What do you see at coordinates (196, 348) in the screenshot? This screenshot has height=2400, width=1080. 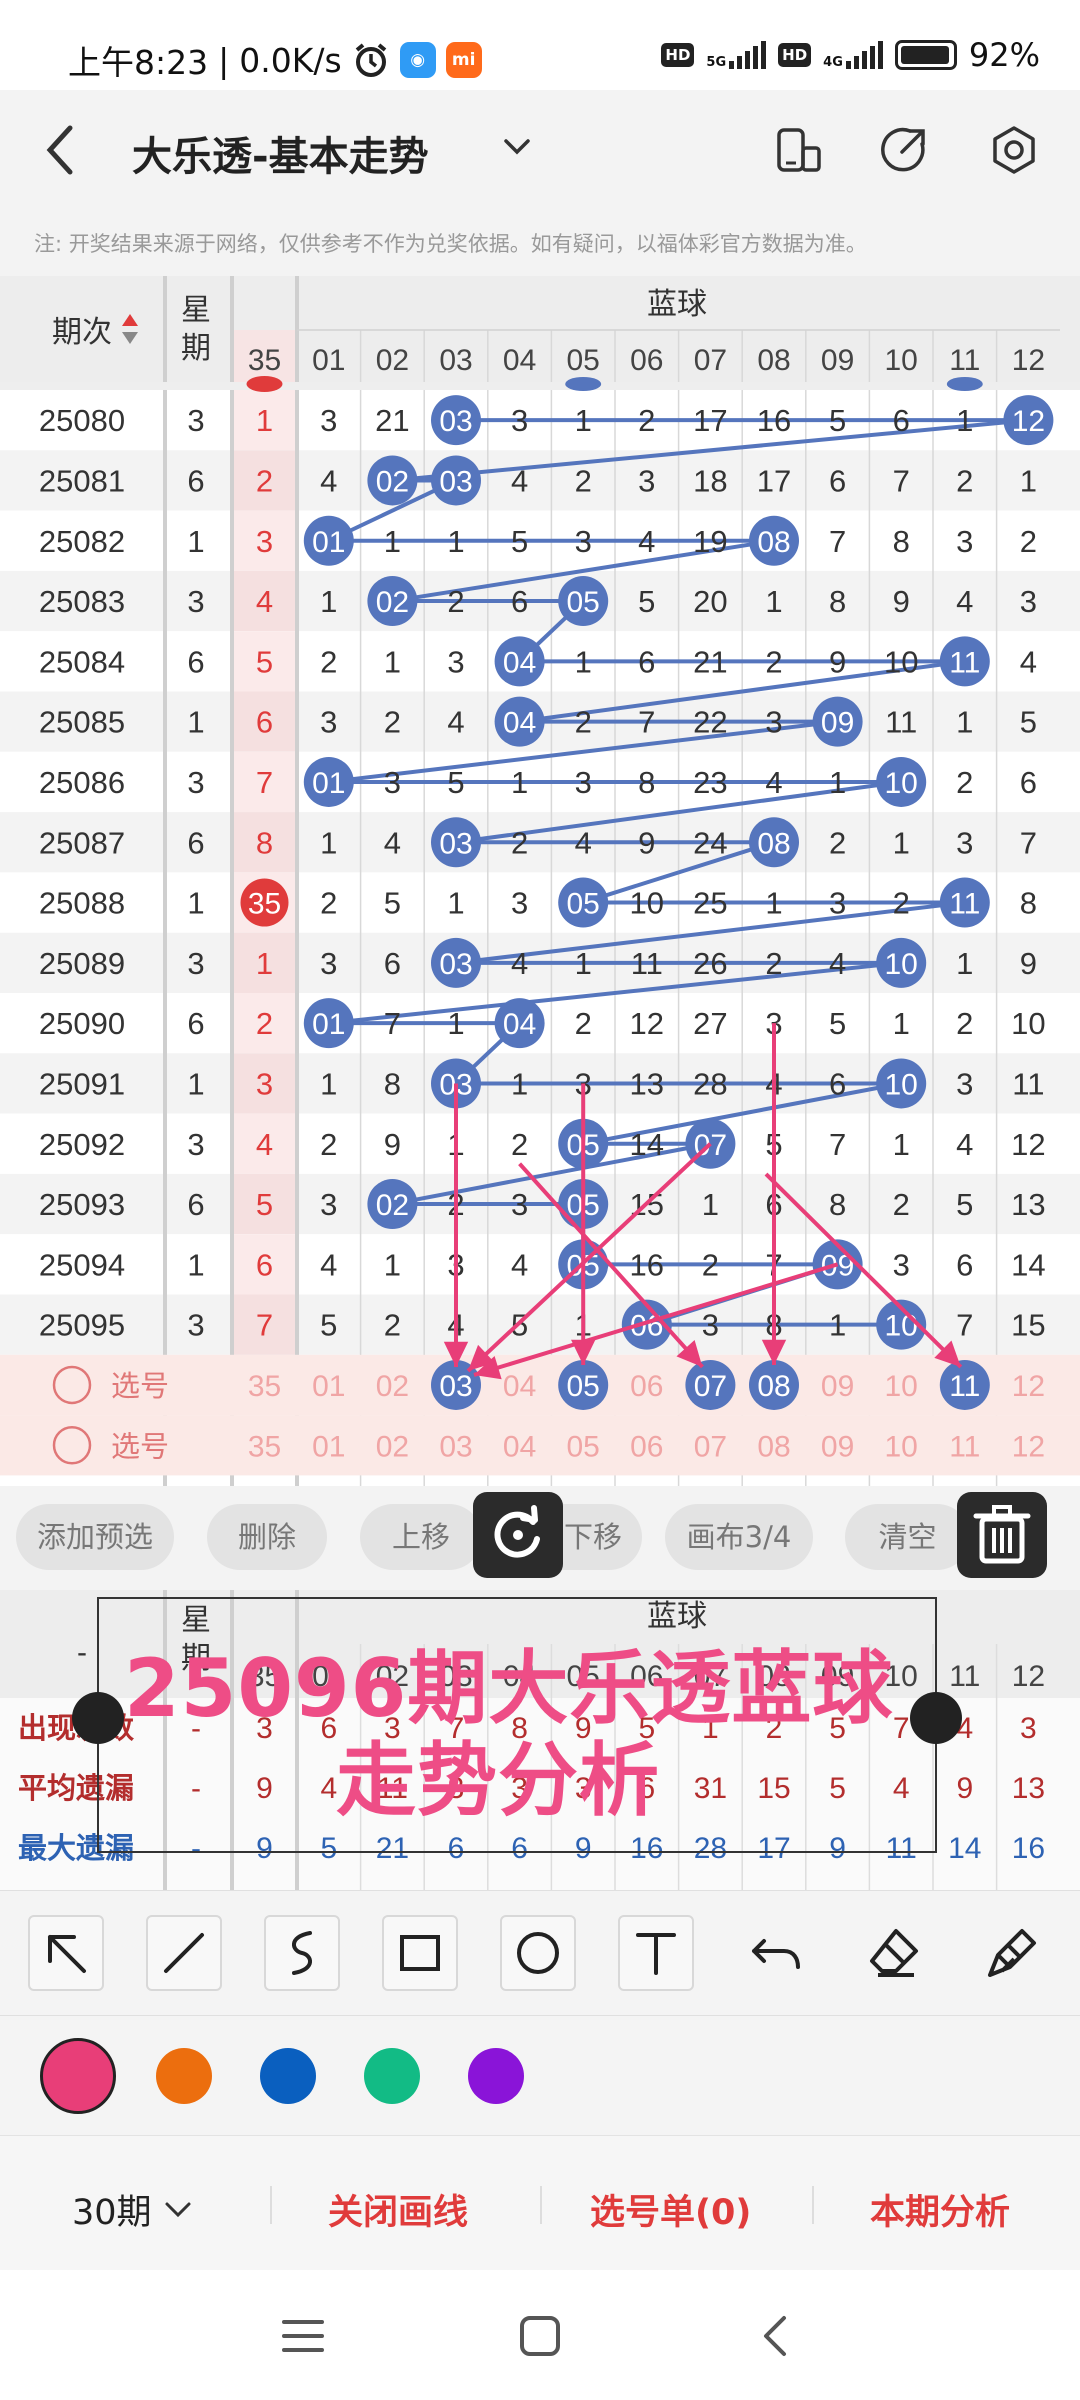 I see `header-week-2: 期` at bounding box center [196, 348].